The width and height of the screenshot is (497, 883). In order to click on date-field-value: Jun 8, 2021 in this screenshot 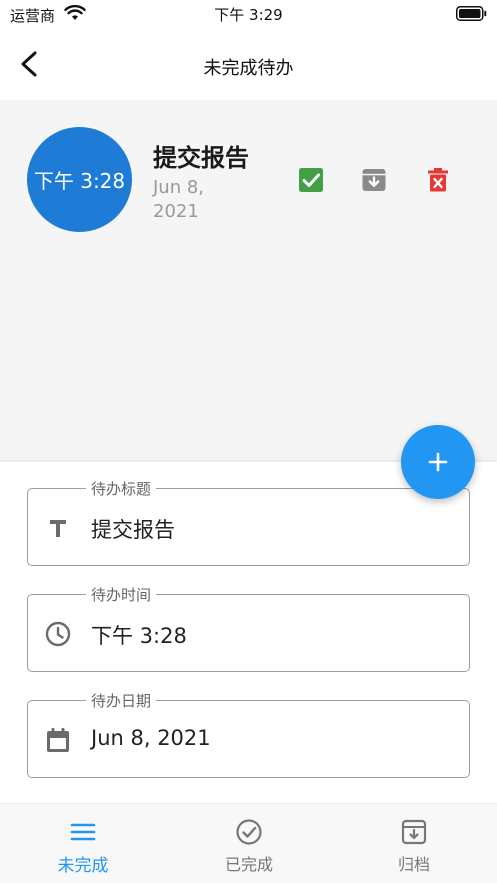, I will do `click(151, 738)`.